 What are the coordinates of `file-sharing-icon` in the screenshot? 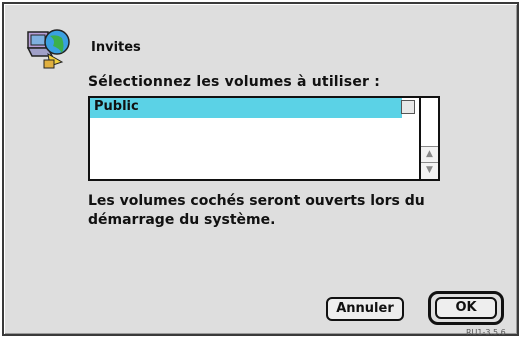 It's located at (49, 48).